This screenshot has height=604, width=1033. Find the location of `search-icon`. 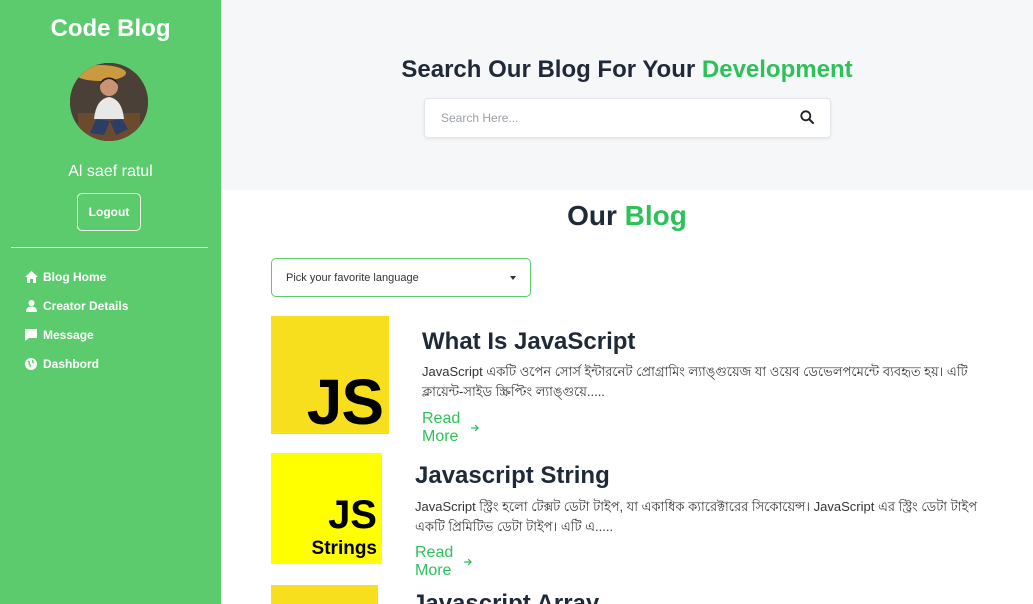

search-icon is located at coordinates (808, 118).